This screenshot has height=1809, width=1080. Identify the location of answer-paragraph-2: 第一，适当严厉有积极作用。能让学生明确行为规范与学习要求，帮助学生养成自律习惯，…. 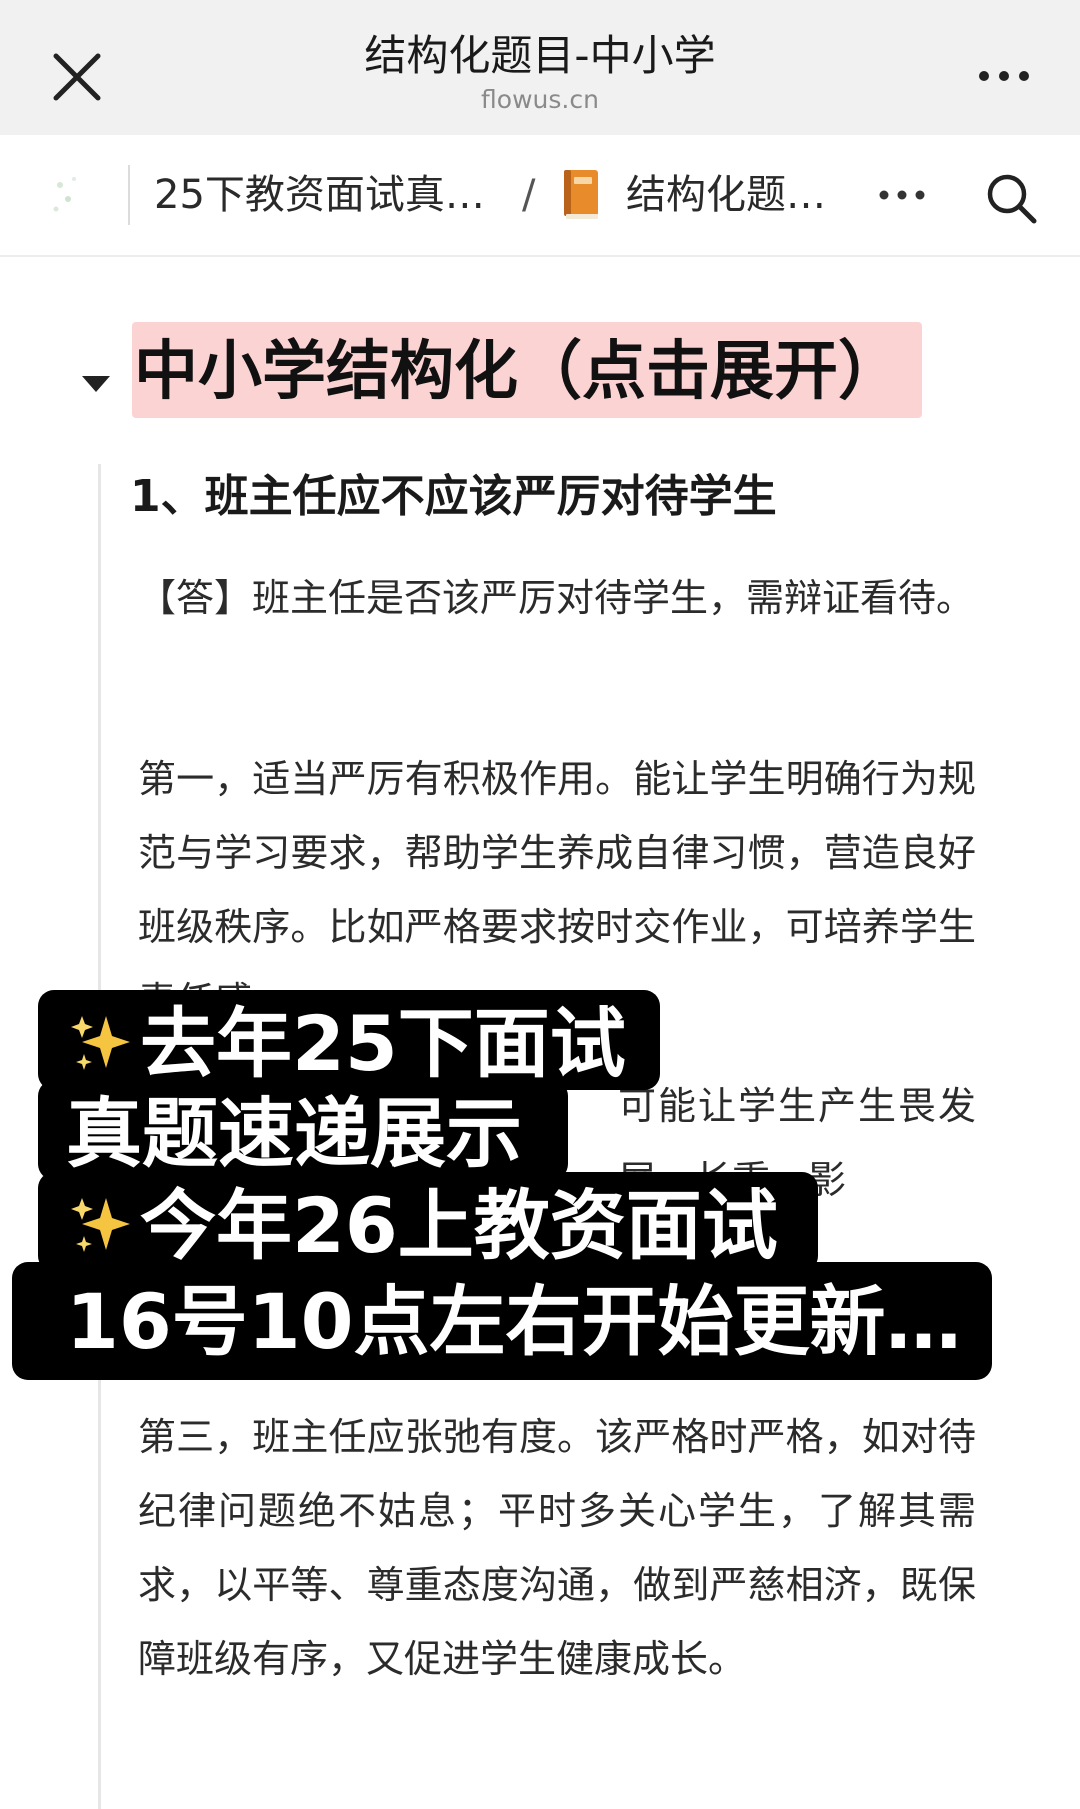
(557, 890).